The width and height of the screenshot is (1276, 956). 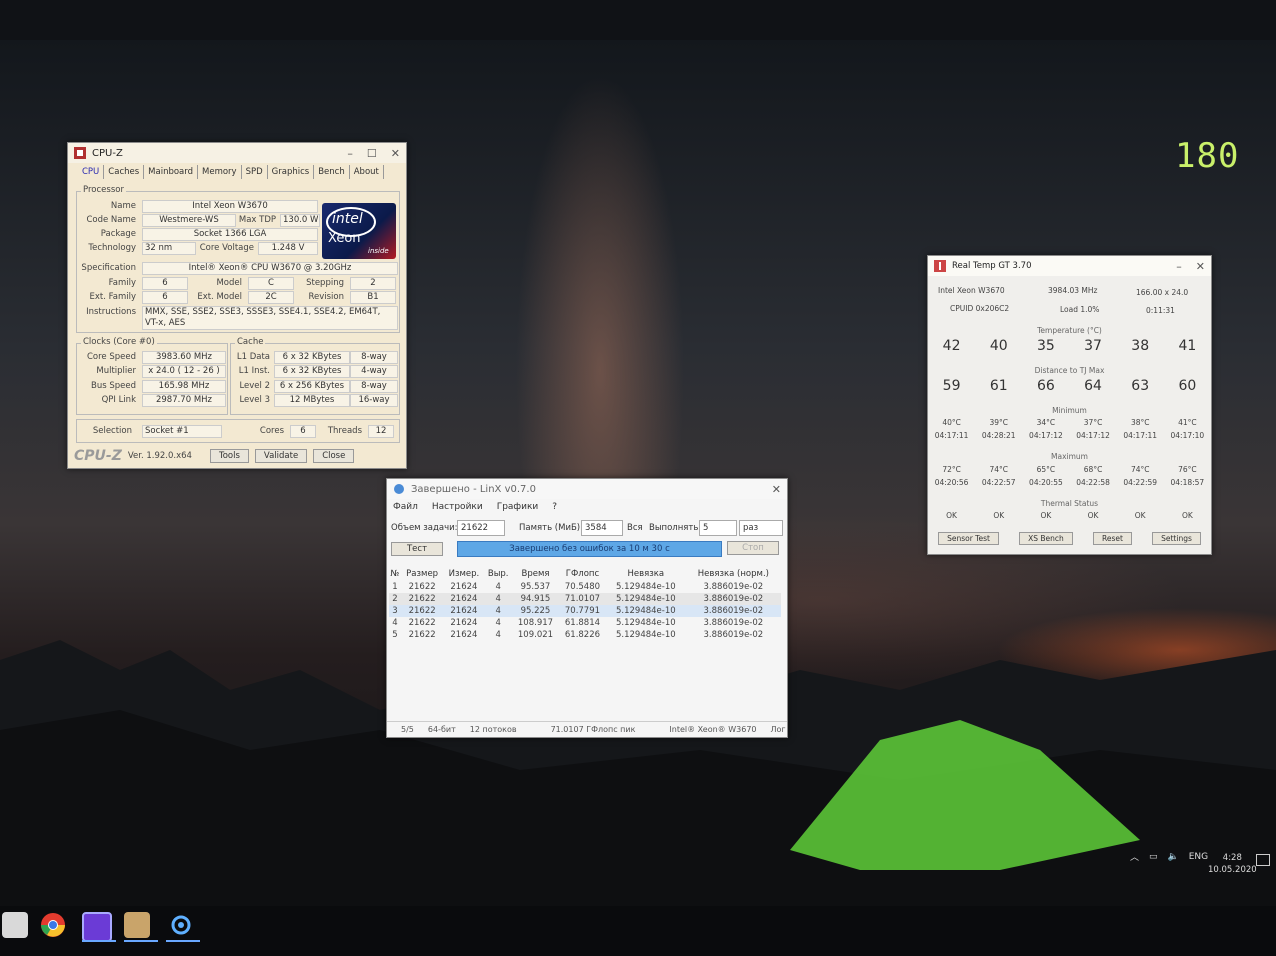 I want to click on run-unit-combo: раз, so click(x=761, y=528).